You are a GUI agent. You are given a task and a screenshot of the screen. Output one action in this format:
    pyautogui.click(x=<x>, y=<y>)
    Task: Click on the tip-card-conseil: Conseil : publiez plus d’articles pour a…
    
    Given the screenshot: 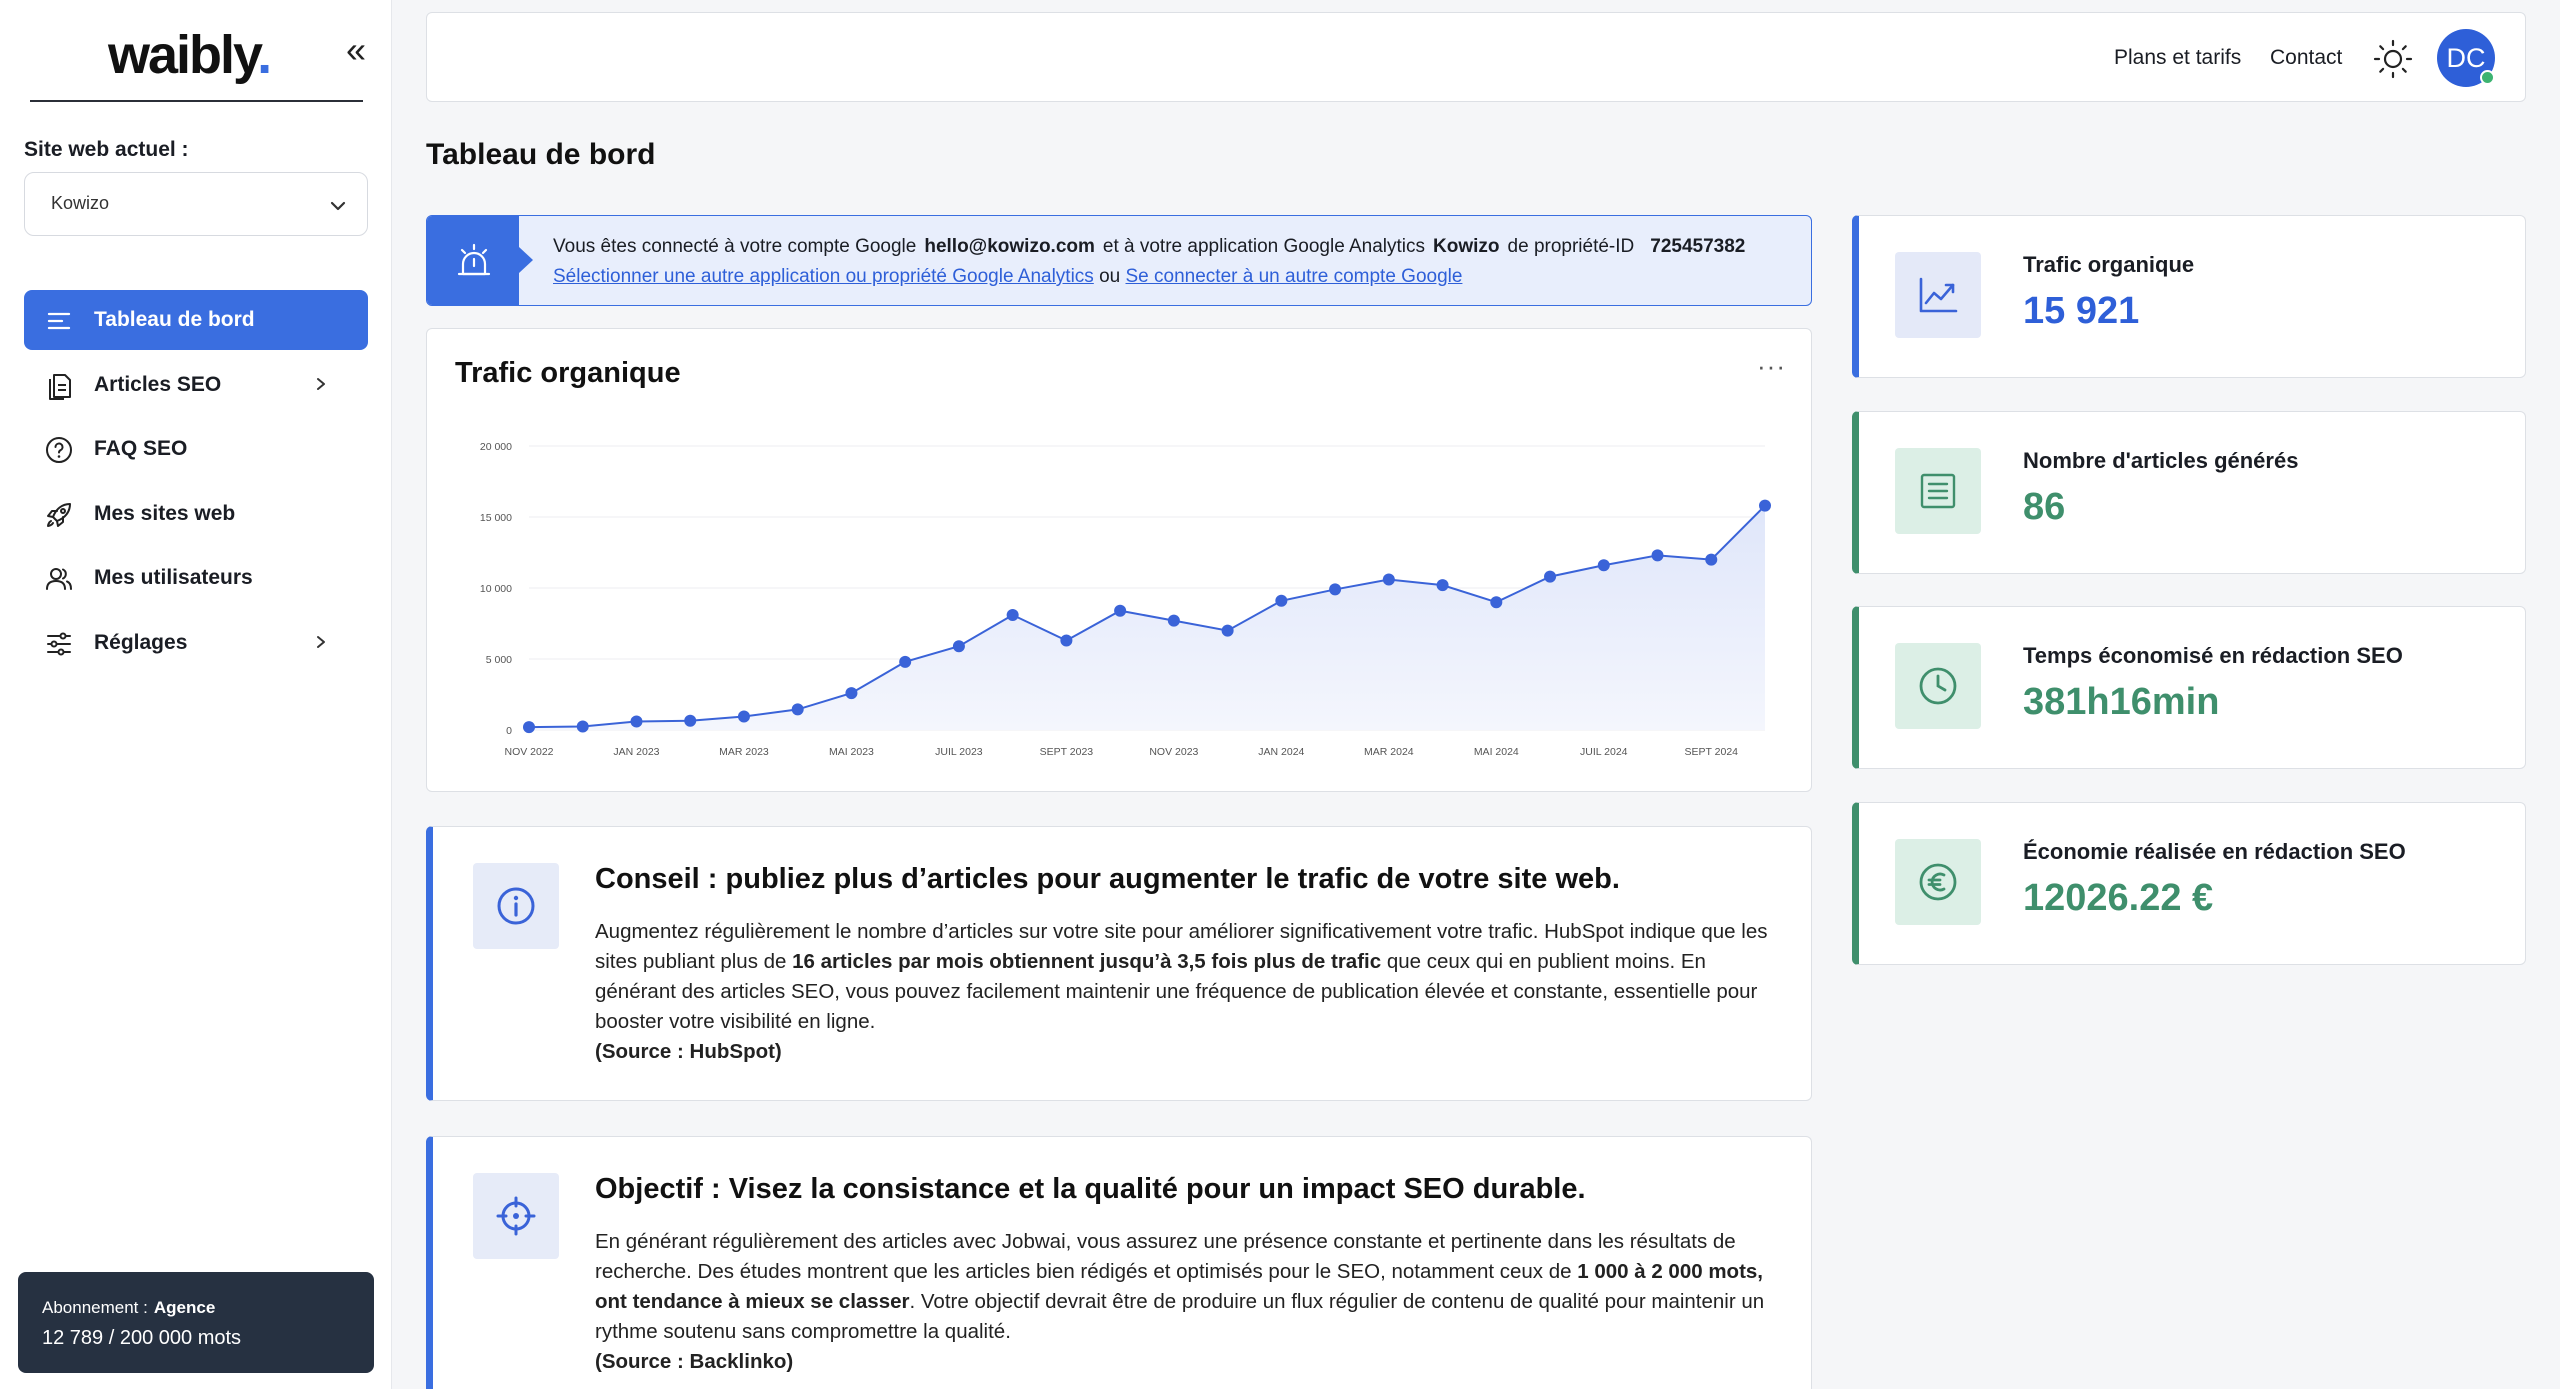 What is the action you would take?
    pyautogui.click(x=1119, y=963)
    